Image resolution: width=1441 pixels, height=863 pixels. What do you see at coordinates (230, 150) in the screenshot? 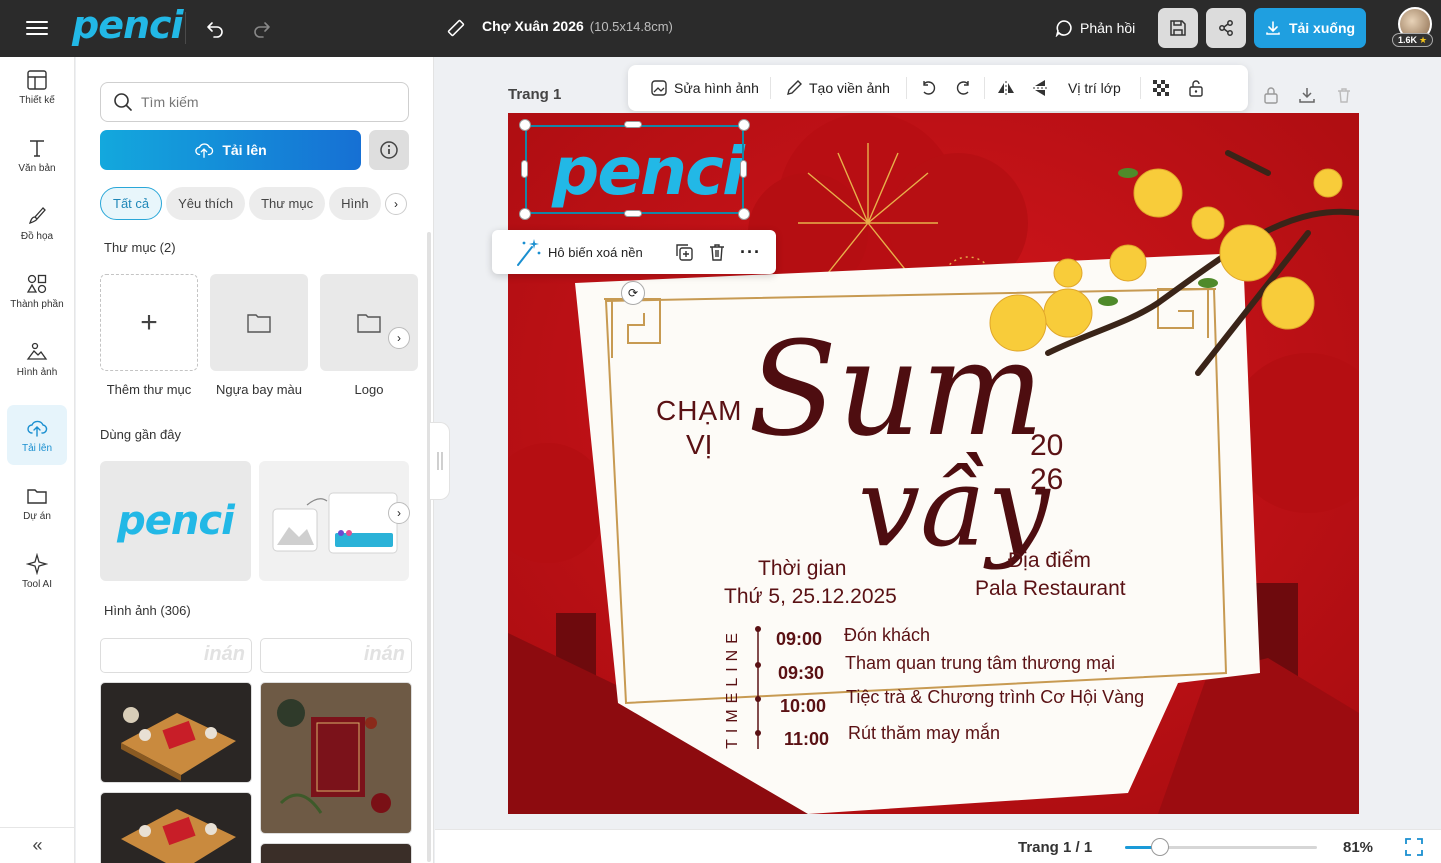
I see `upload-button: Tải lên` at bounding box center [230, 150].